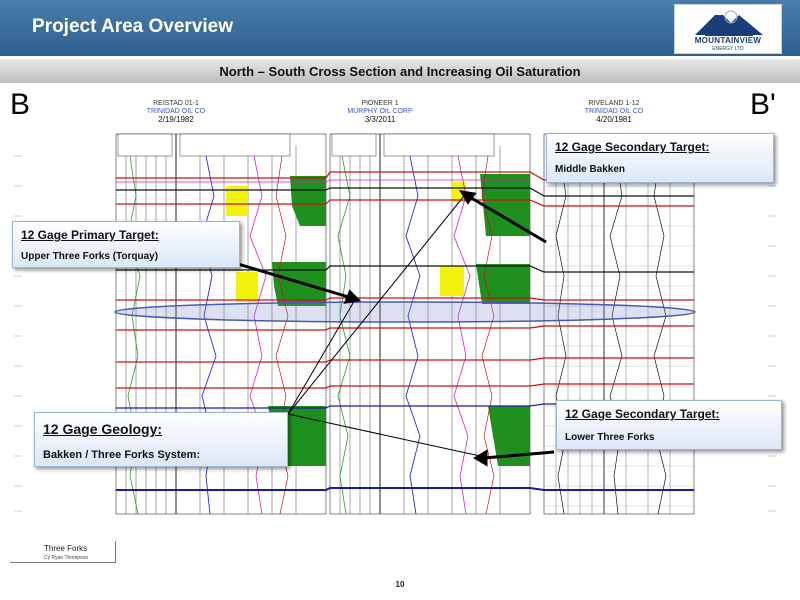  I want to click on callout-body: Bakken / Three Forks System:, so click(122, 455).